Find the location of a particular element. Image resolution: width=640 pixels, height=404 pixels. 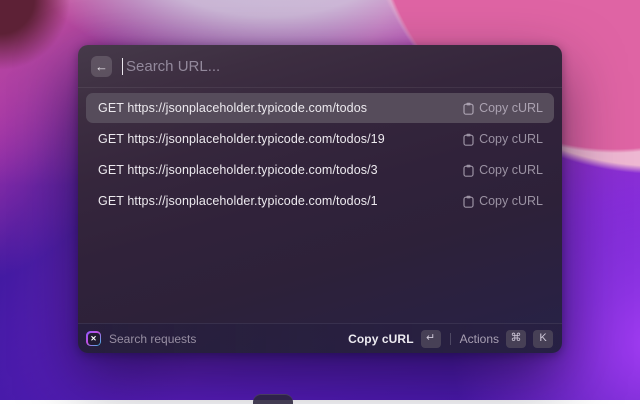

k-key-badge: K is located at coordinates (543, 338).